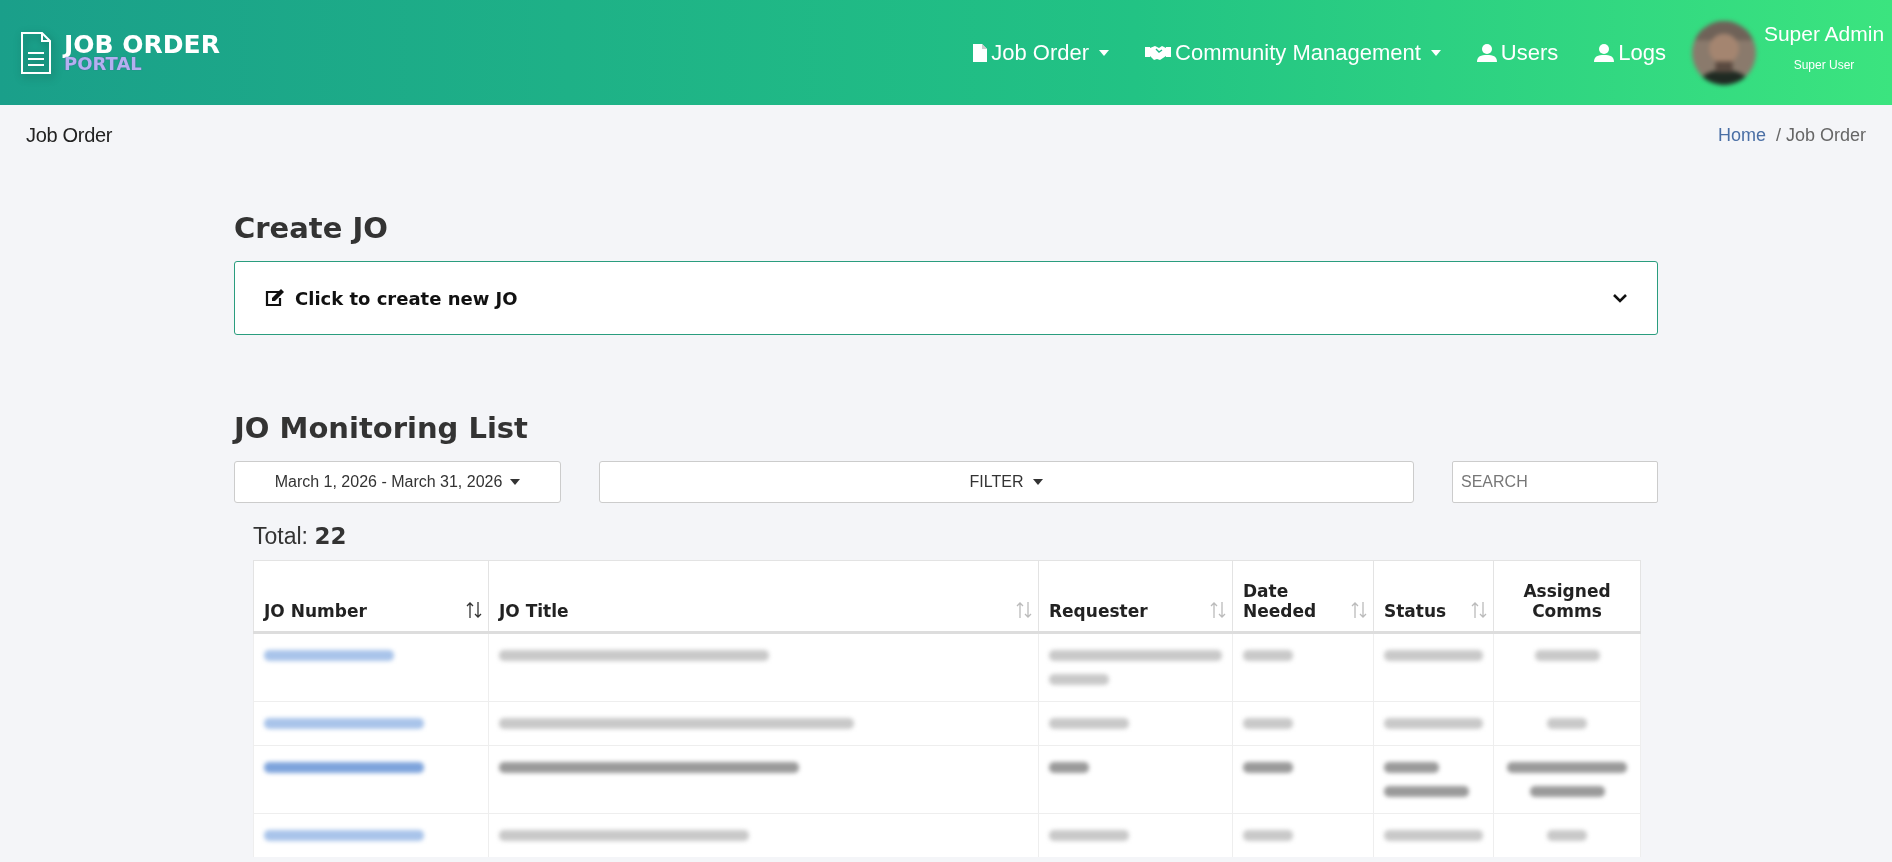 The height and width of the screenshot is (862, 1892). Describe the element at coordinates (1620, 298) in the screenshot. I see `chevron-icon` at that location.